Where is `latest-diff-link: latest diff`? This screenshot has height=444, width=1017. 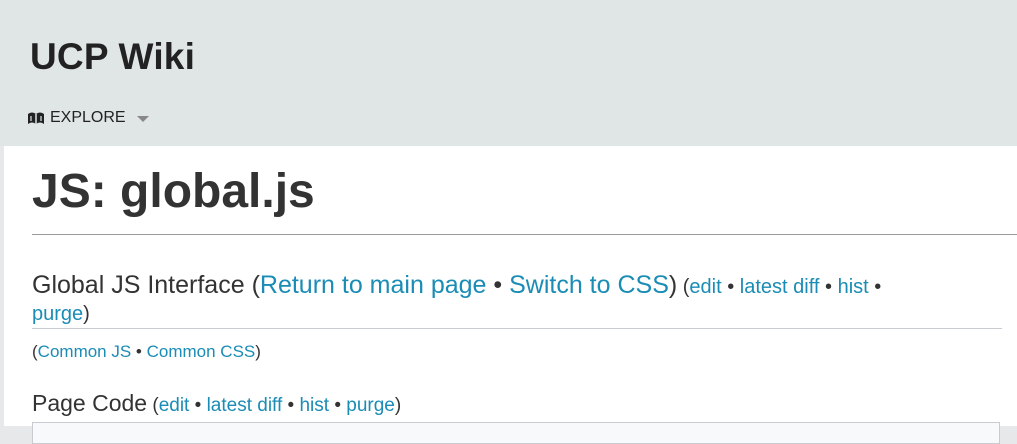
latest-diff-link: latest diff is located at coordinates (780, 287).